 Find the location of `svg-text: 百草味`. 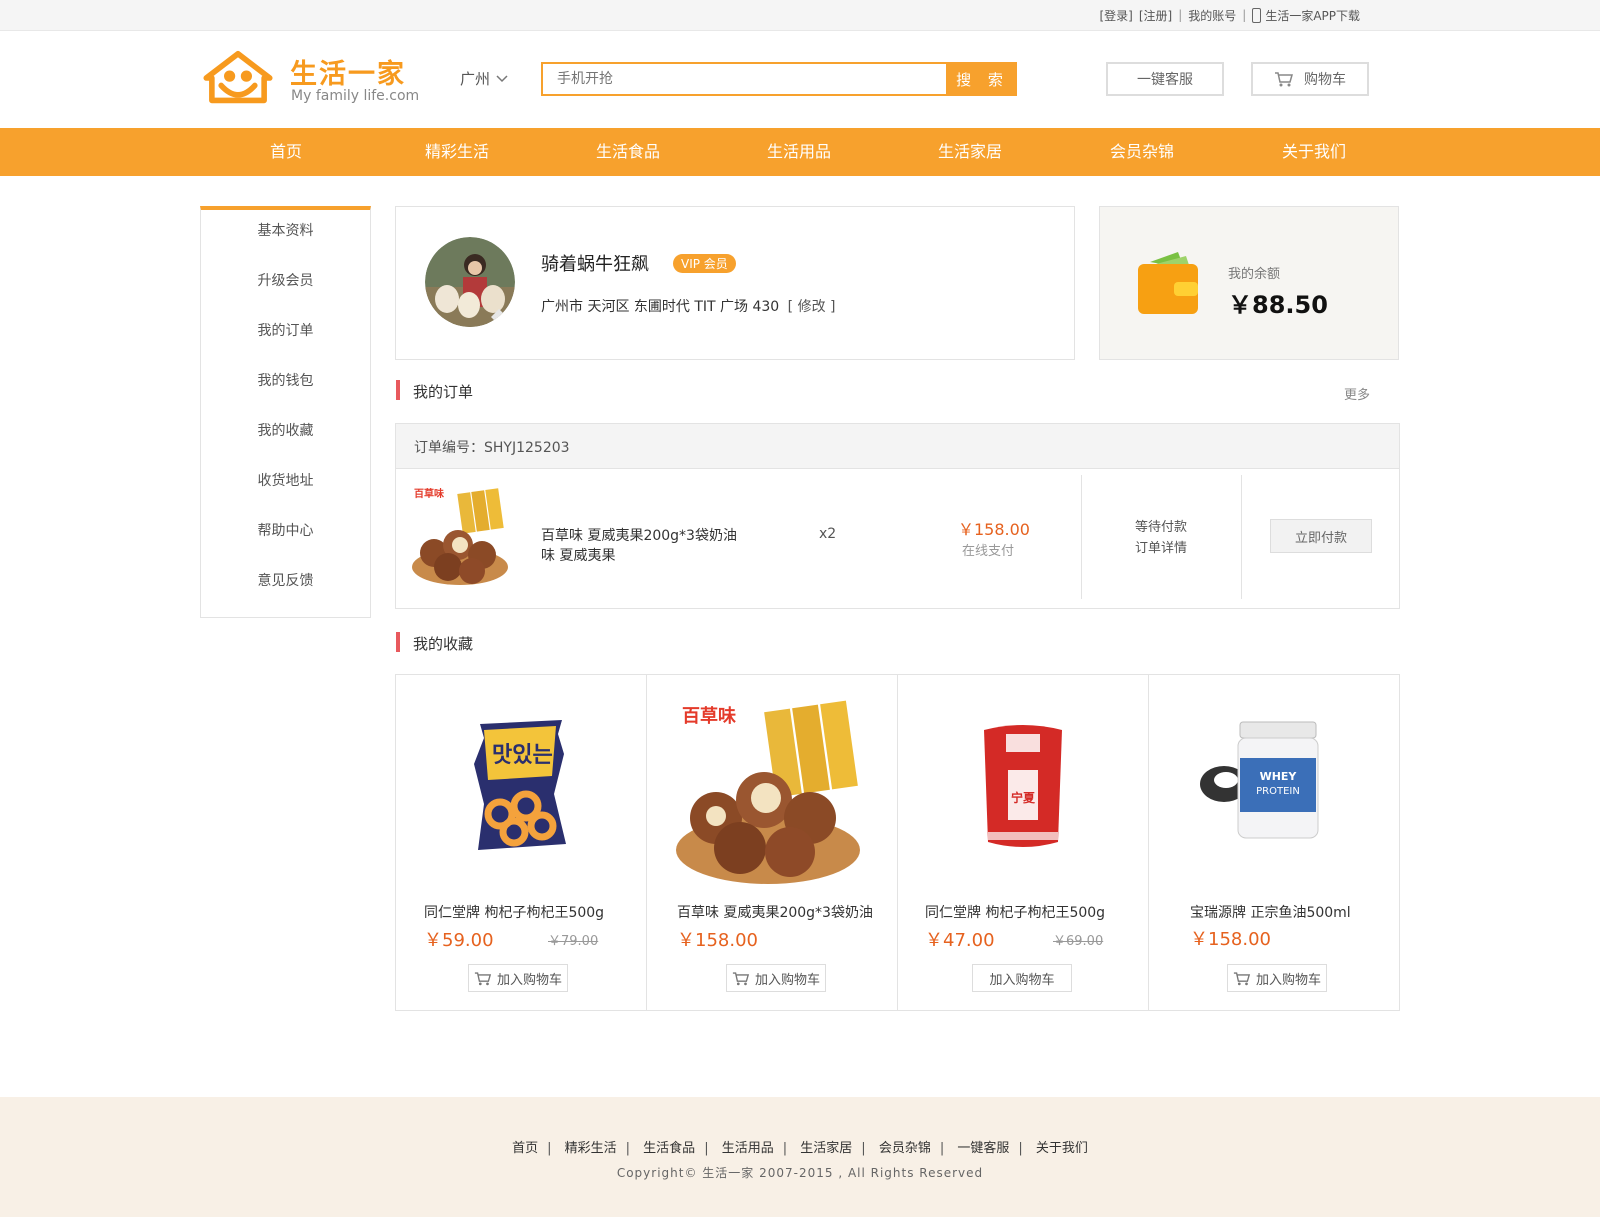

svg-text: 百草味 is located at coordinates (429, 493).